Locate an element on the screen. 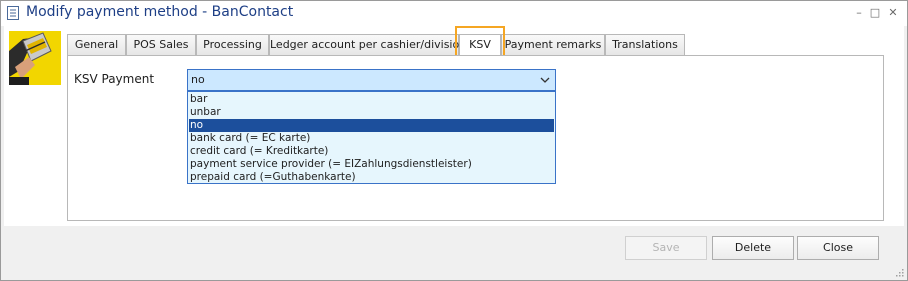 The height and width of the screenshot is (281, 908). option-no: no is located at coordinates (371, 125).